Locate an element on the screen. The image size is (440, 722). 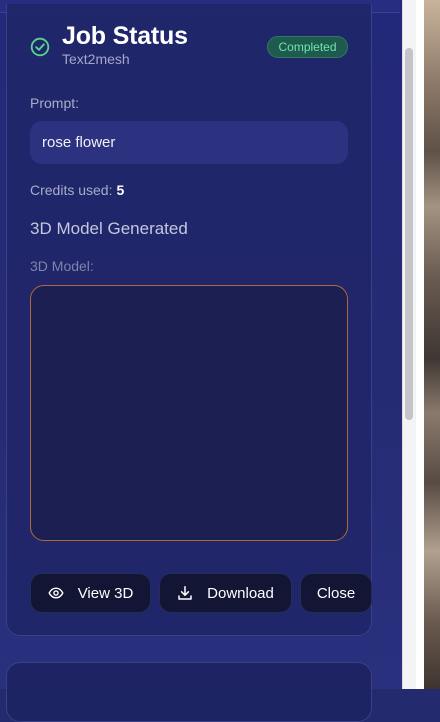
prompt-value: rose flower is located at coordinates (189, 142).